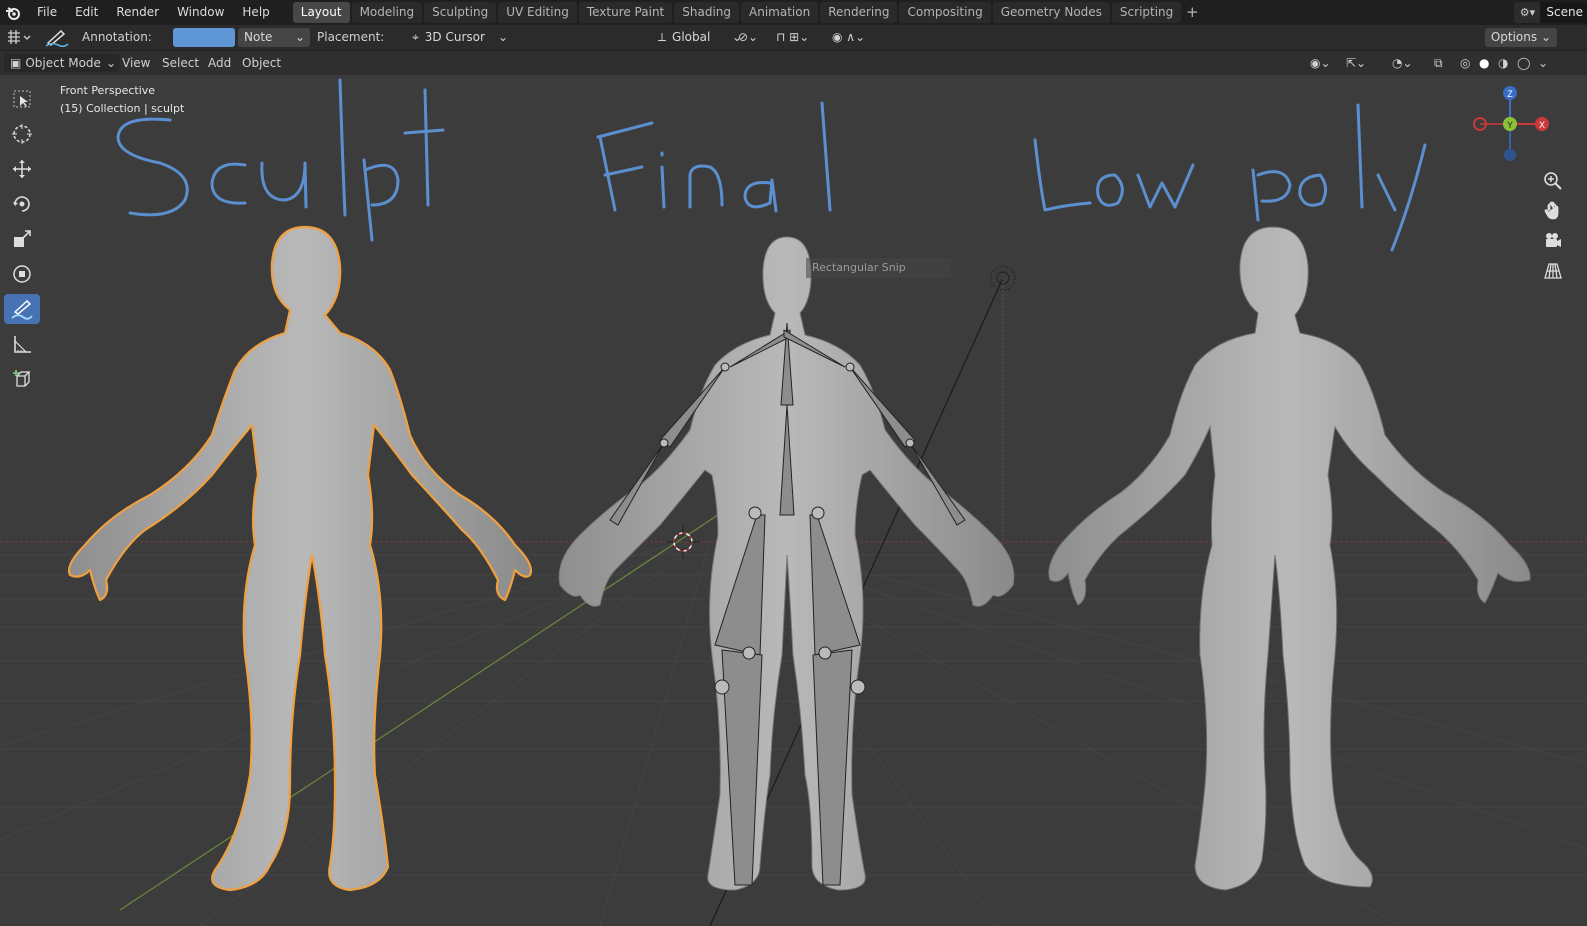  Describe the element at coordinates (706, 12) in the screenshot. I see `tab-shading: Shading` at that location.